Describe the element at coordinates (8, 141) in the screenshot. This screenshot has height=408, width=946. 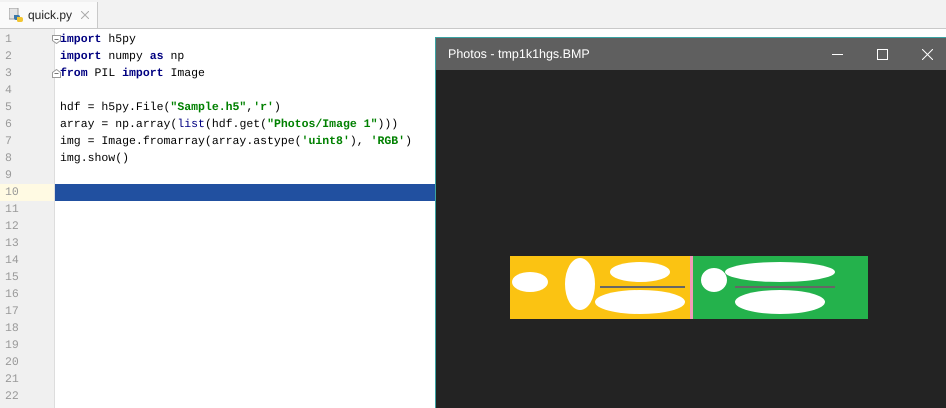
I see `line-number: 7` at that location.